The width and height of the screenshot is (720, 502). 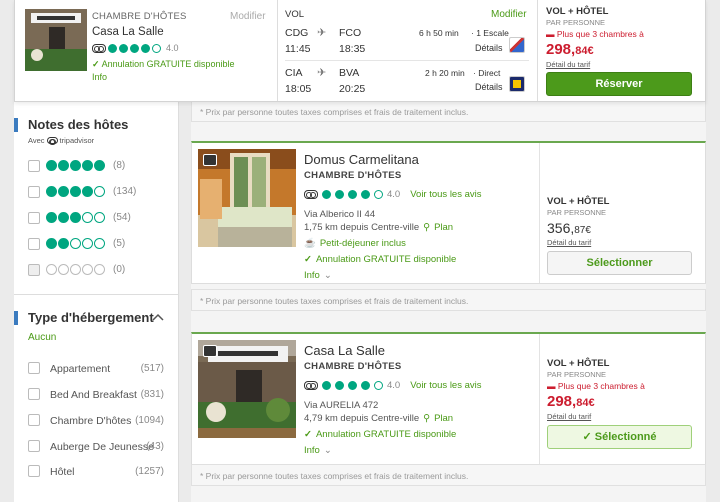 What do you see at coordinates (139, 16) in the screenshot?
I see `selected-hotel-type: CHAMBRE D'HÔTES` at bounding box center [139, 16].